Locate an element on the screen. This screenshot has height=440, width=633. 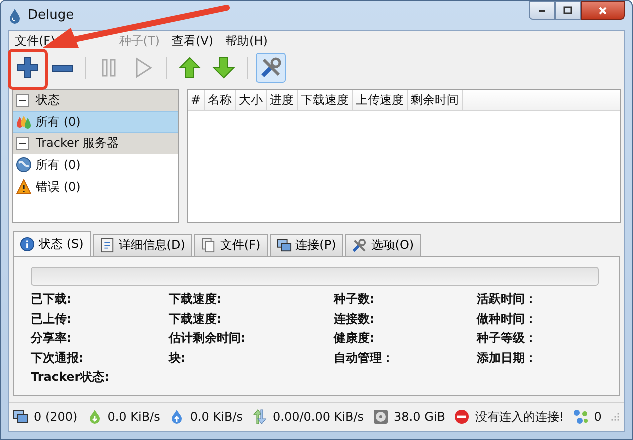
nodes-icon is located at coordinates (581, 417).